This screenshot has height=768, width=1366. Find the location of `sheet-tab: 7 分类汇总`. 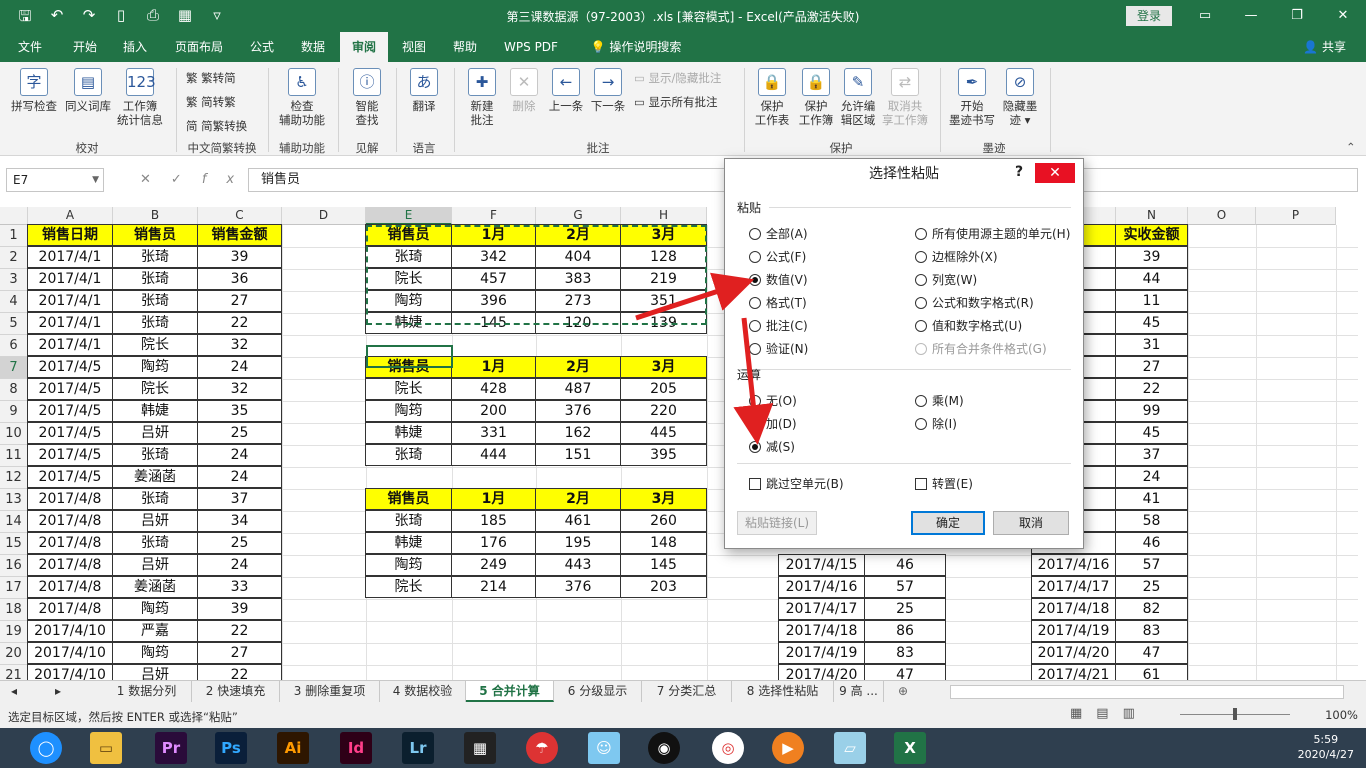

sheet-tab: 7 分类汇总 is located at coordinates (687, 691).